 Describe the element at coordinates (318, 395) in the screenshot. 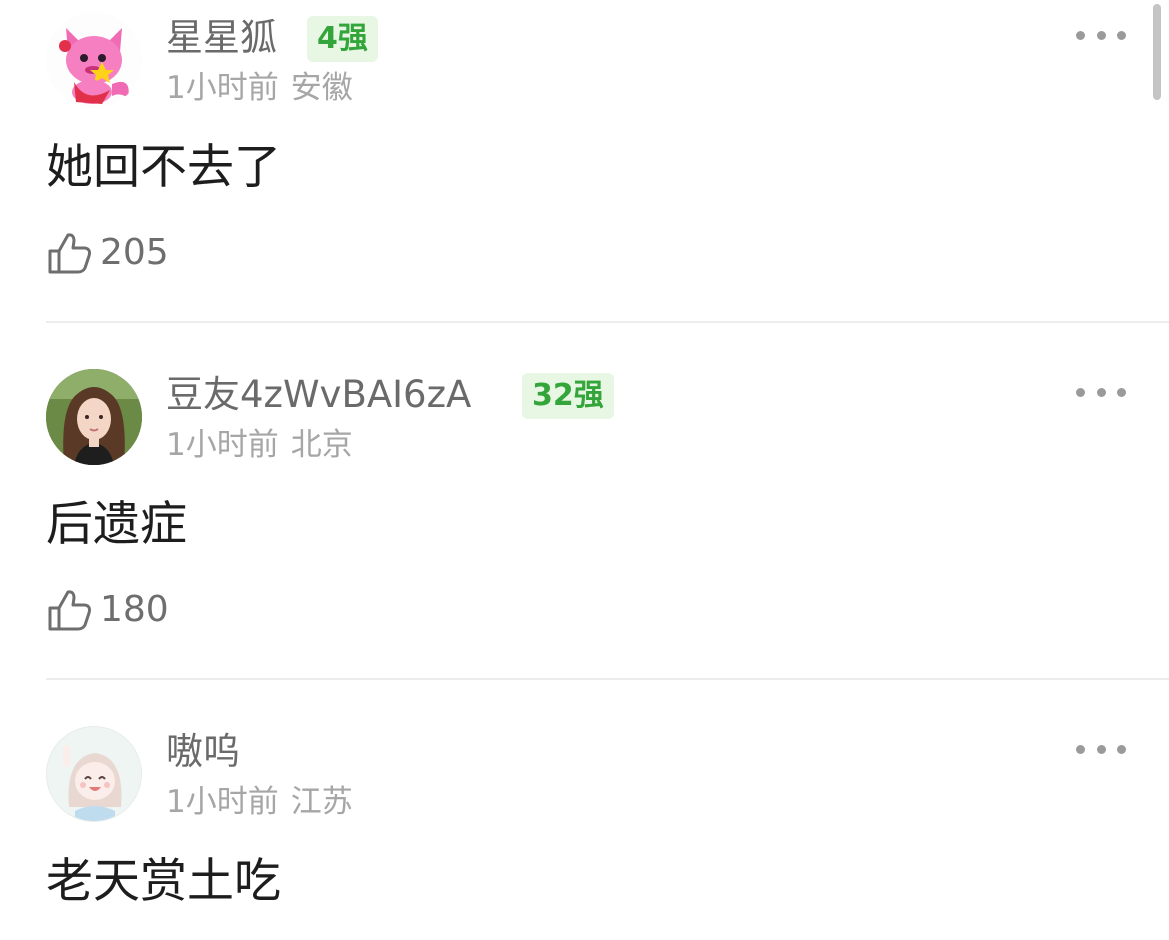

I see `username: 豆友4zWvBAI6zA` at that location.